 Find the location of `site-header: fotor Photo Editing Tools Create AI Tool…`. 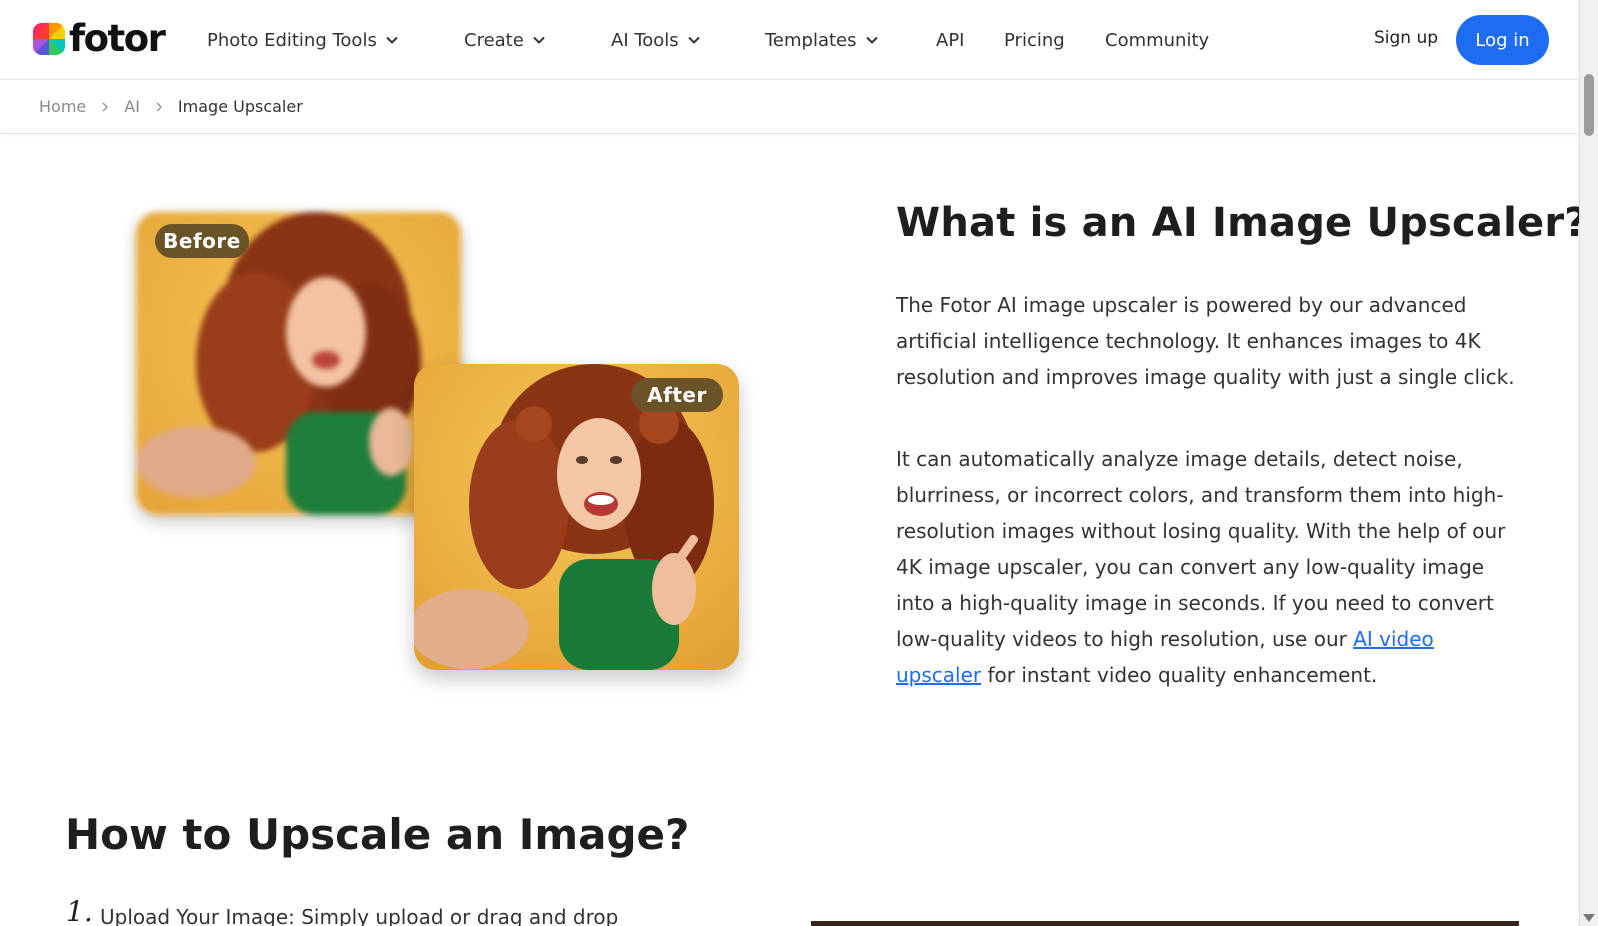

site-header: fotor Photo Editing Tools Create AI Tool… is located at coordinates (789, 40).